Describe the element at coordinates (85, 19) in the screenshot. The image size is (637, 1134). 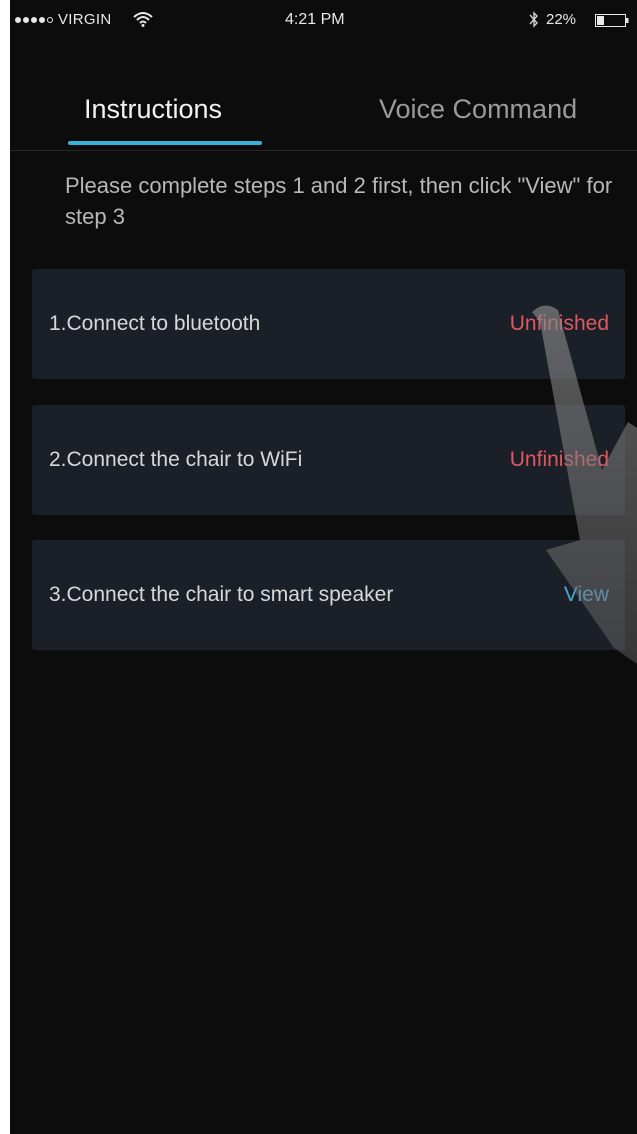
I see `carrier-name: VIRGIN` at that location.